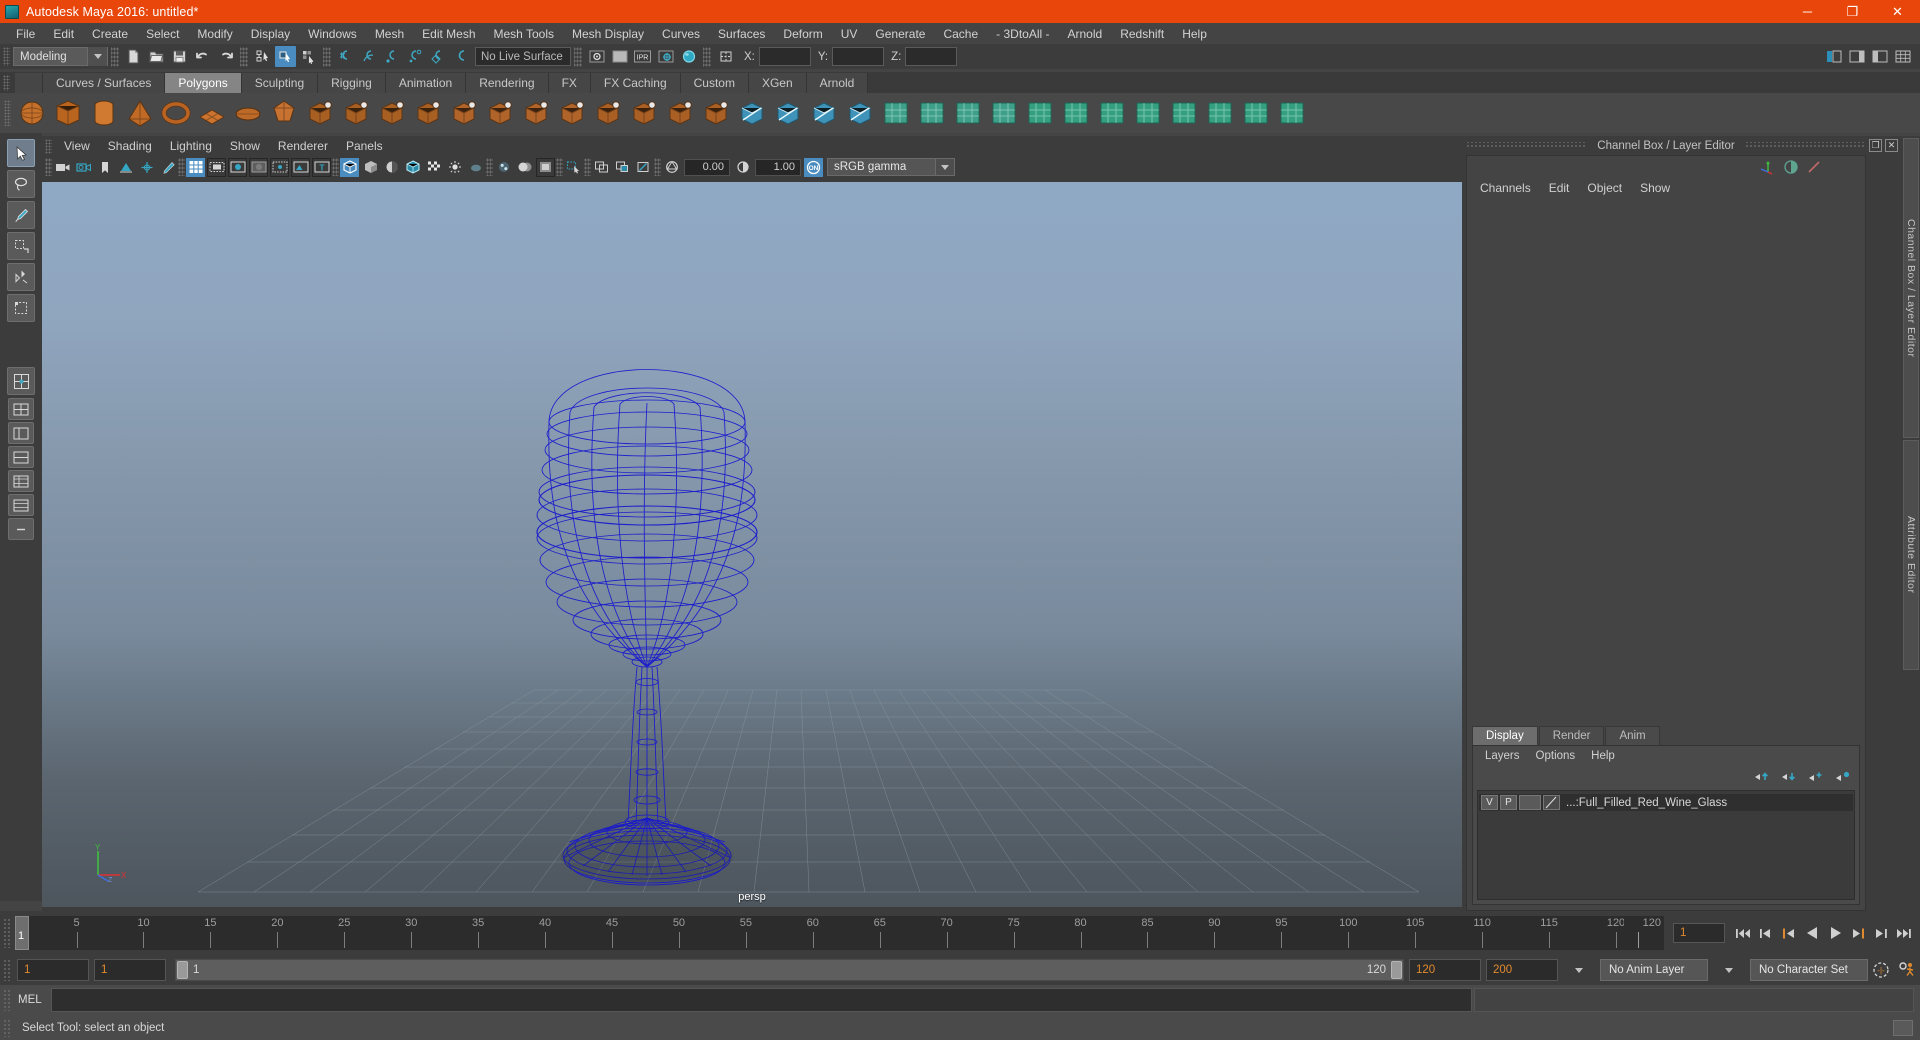  I want to click on exposure-icon, so click(671, 167).